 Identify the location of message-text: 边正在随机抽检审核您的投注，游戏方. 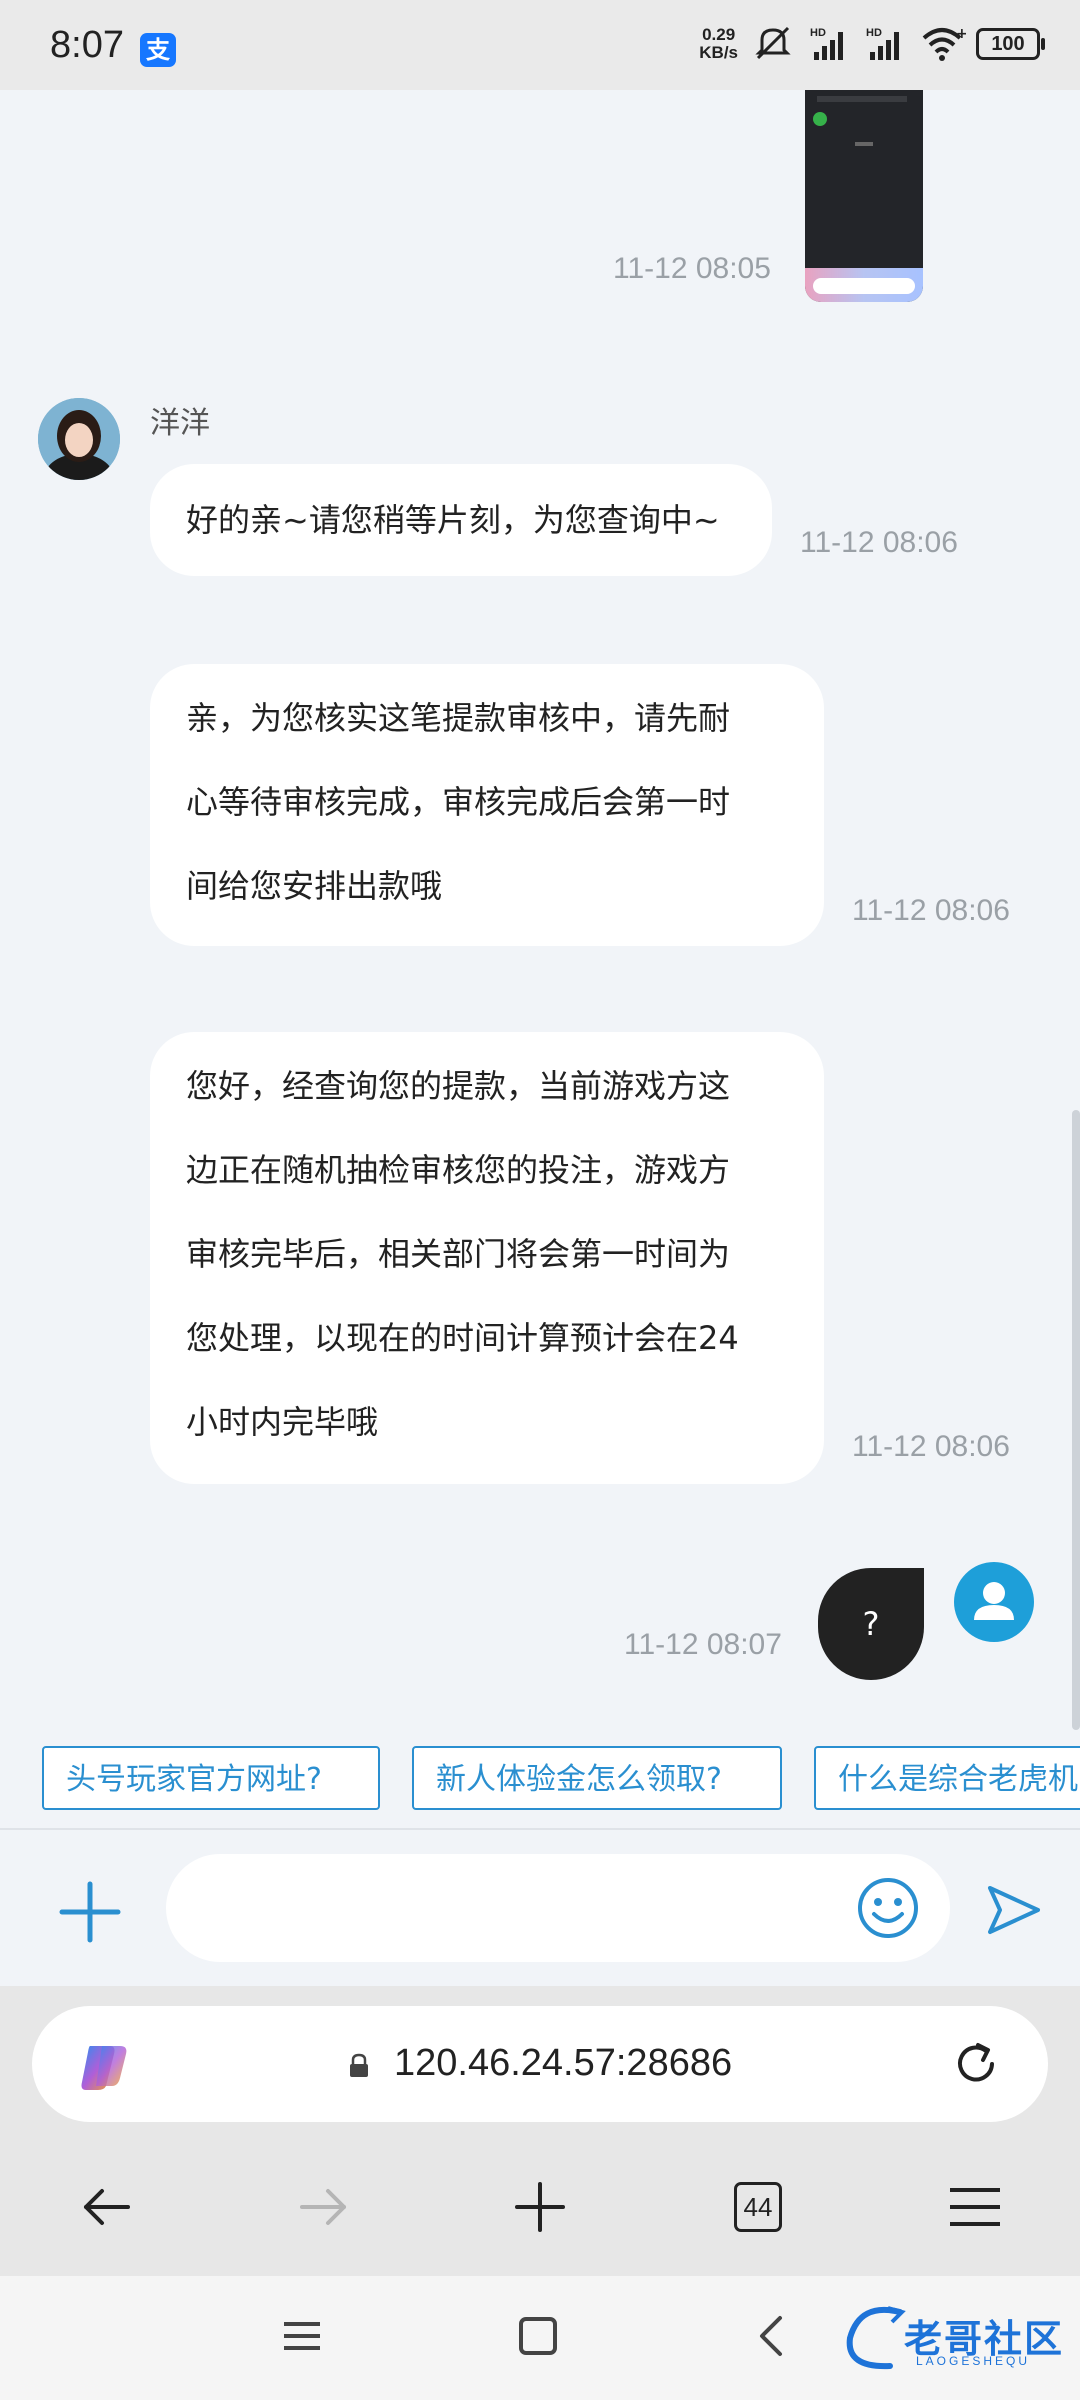
(458, 1170).